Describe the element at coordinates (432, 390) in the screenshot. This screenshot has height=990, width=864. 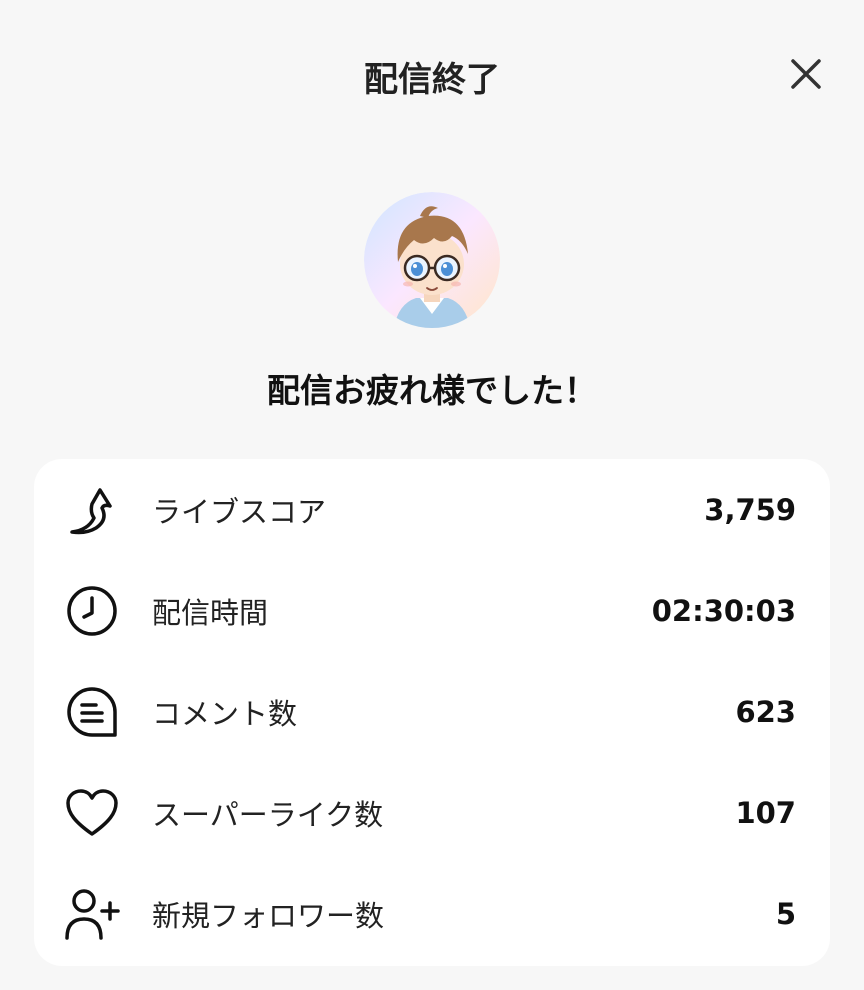
I see `completion-message: 配信お疲れ様でした！` at that location.